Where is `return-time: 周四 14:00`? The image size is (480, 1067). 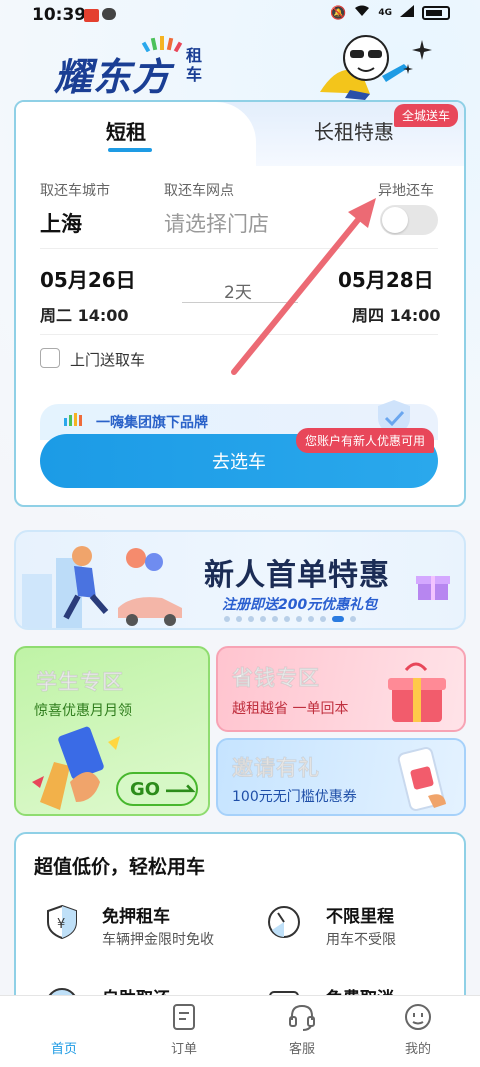 return-time: 周四 14:00 is located at coordinates (396, 314).